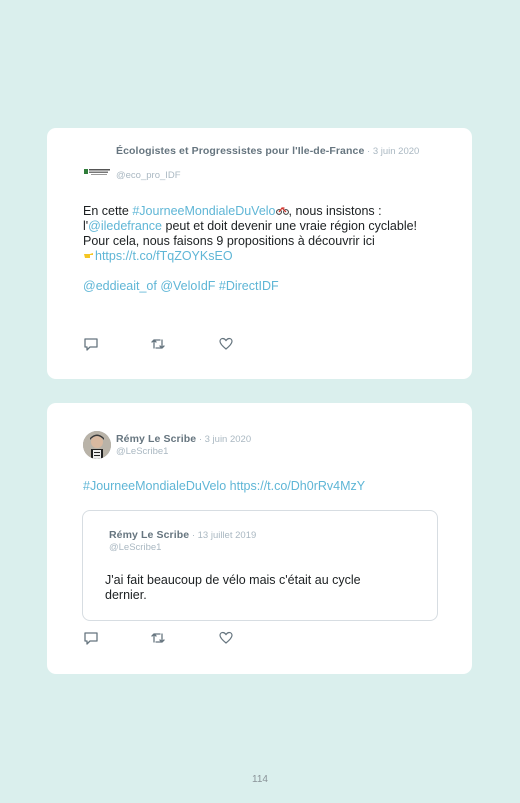 Image resolution: width=520 pixels, height=803 pixels. Describe the element at coordinates (125, 226) in the screenshot. I see `mention-link: @iledefrance` at that location.